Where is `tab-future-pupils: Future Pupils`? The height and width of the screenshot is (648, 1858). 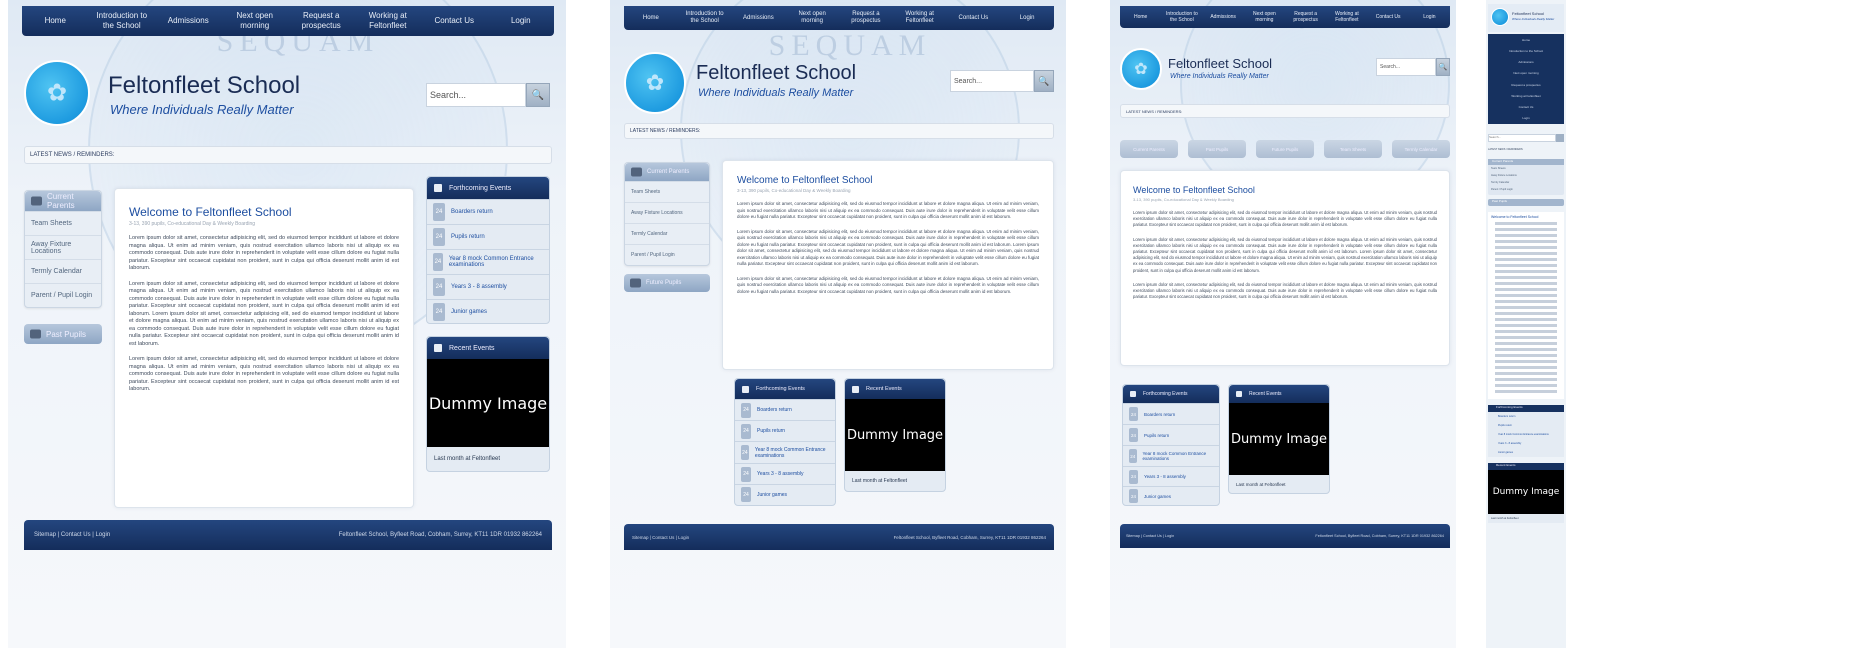
tab-future-pupils: Future Pupils is located at coordinates (1285, 149).